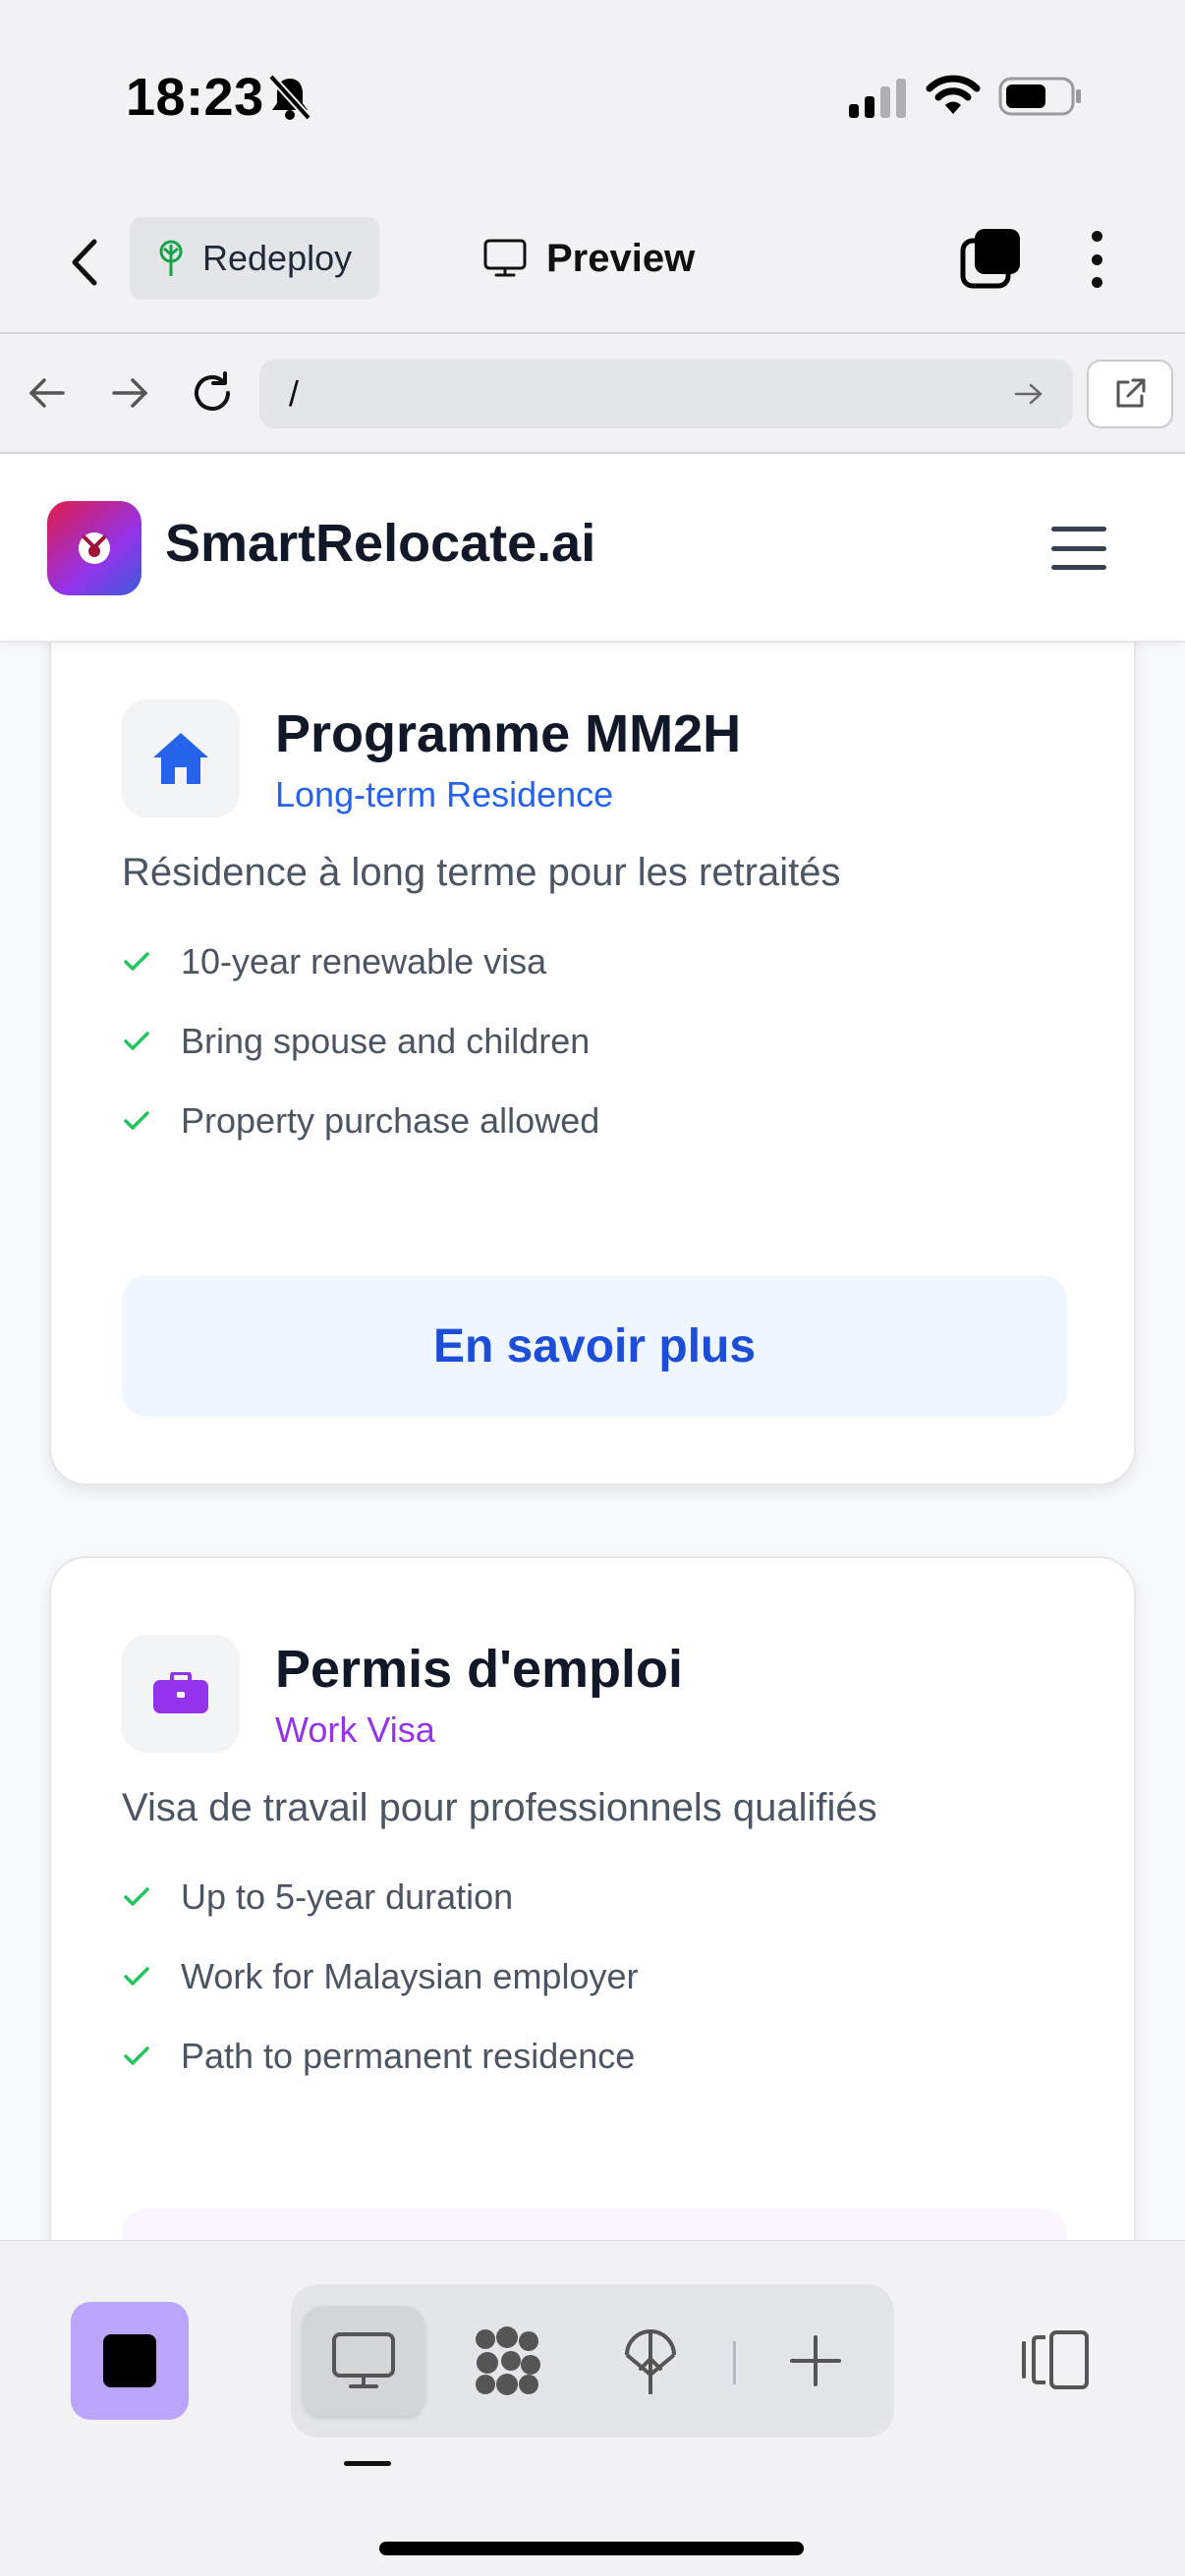 The image size is (1185, 2576). Describe the element at coordinates (621, 258) in the screenshot. I see `preview-label: Preview` at that location.